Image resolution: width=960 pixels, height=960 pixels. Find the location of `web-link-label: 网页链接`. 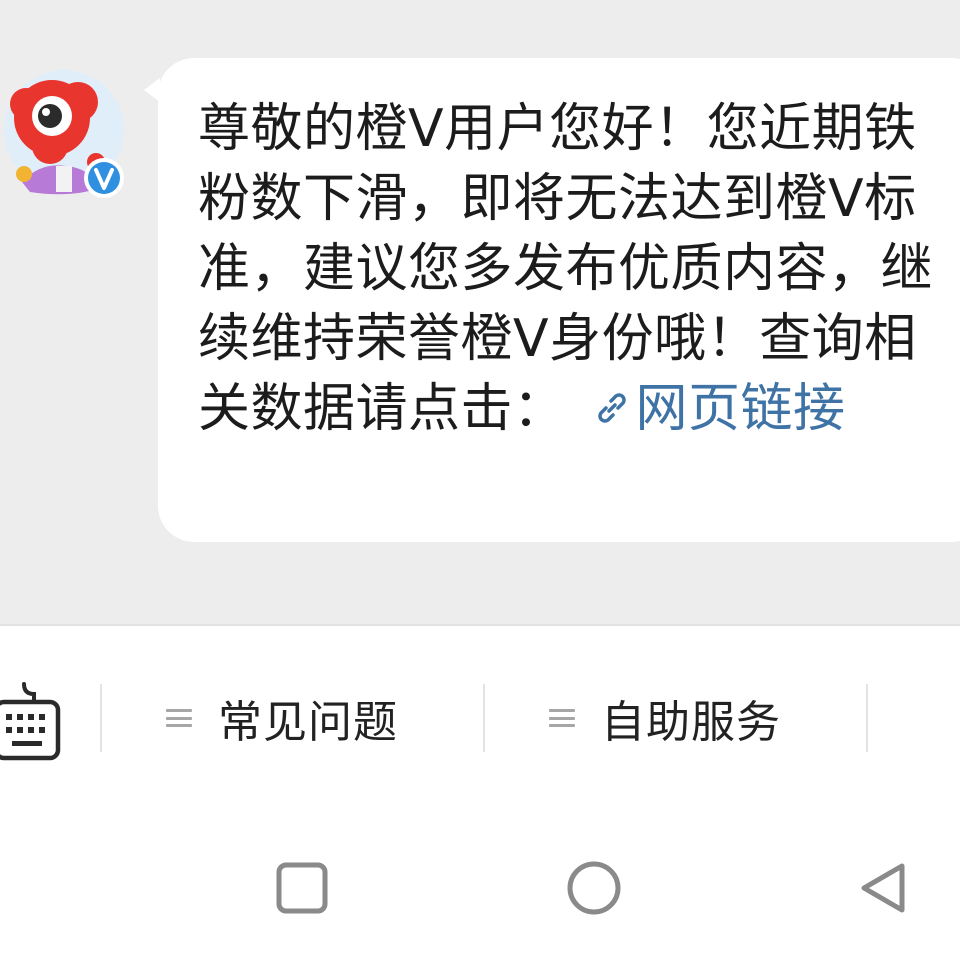

web-link-label: 网页链接 is located at coordinates (740, 409).